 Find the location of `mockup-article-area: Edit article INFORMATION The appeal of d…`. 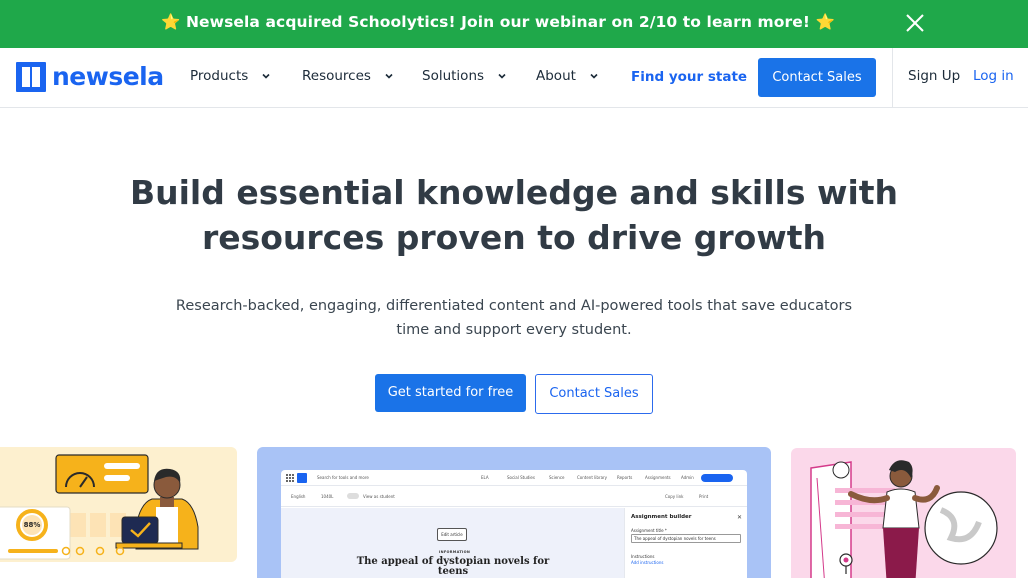

mockup-article-area: Edit article INFORMATION The appeal of d… is located at coordinates (452, 543).